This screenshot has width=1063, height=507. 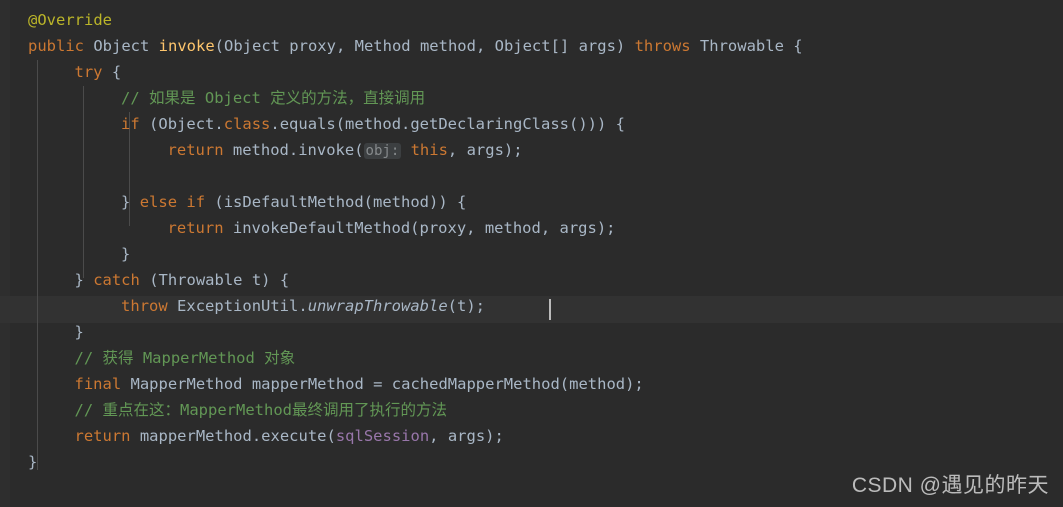 What do you see at coordinates (447, 124) in the screenshot?
I see `code-token-default: .equals(method.getDeclaringClass())) {` at bounding box center [447, 124].